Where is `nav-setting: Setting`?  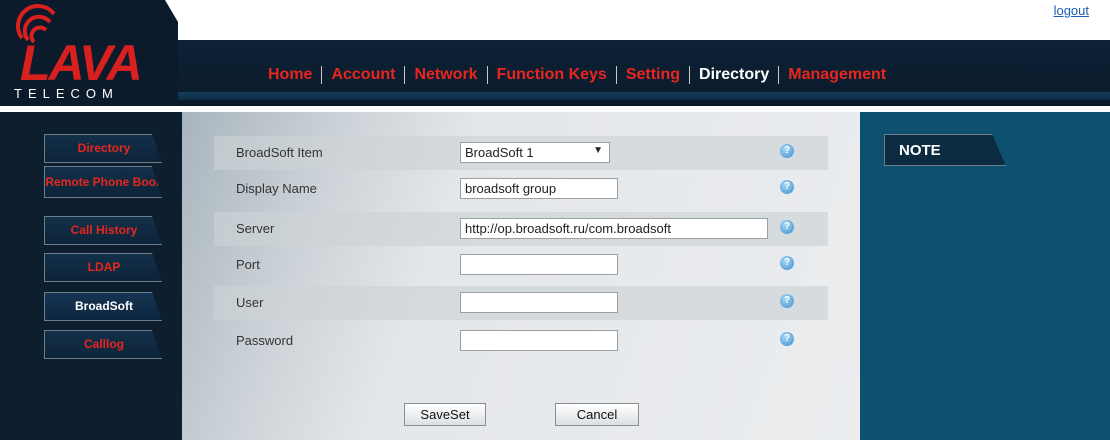
nav-setting: Setting is located at coordinates (653, 75).